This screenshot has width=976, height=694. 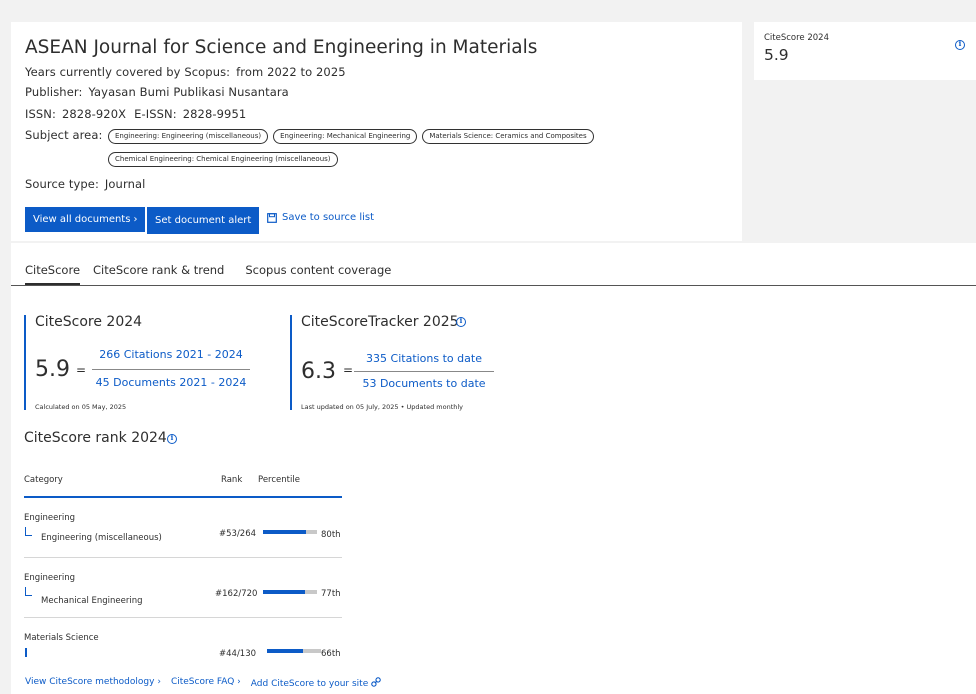 I want to click on tracker-fraction-line, so click(x=424, y=371).